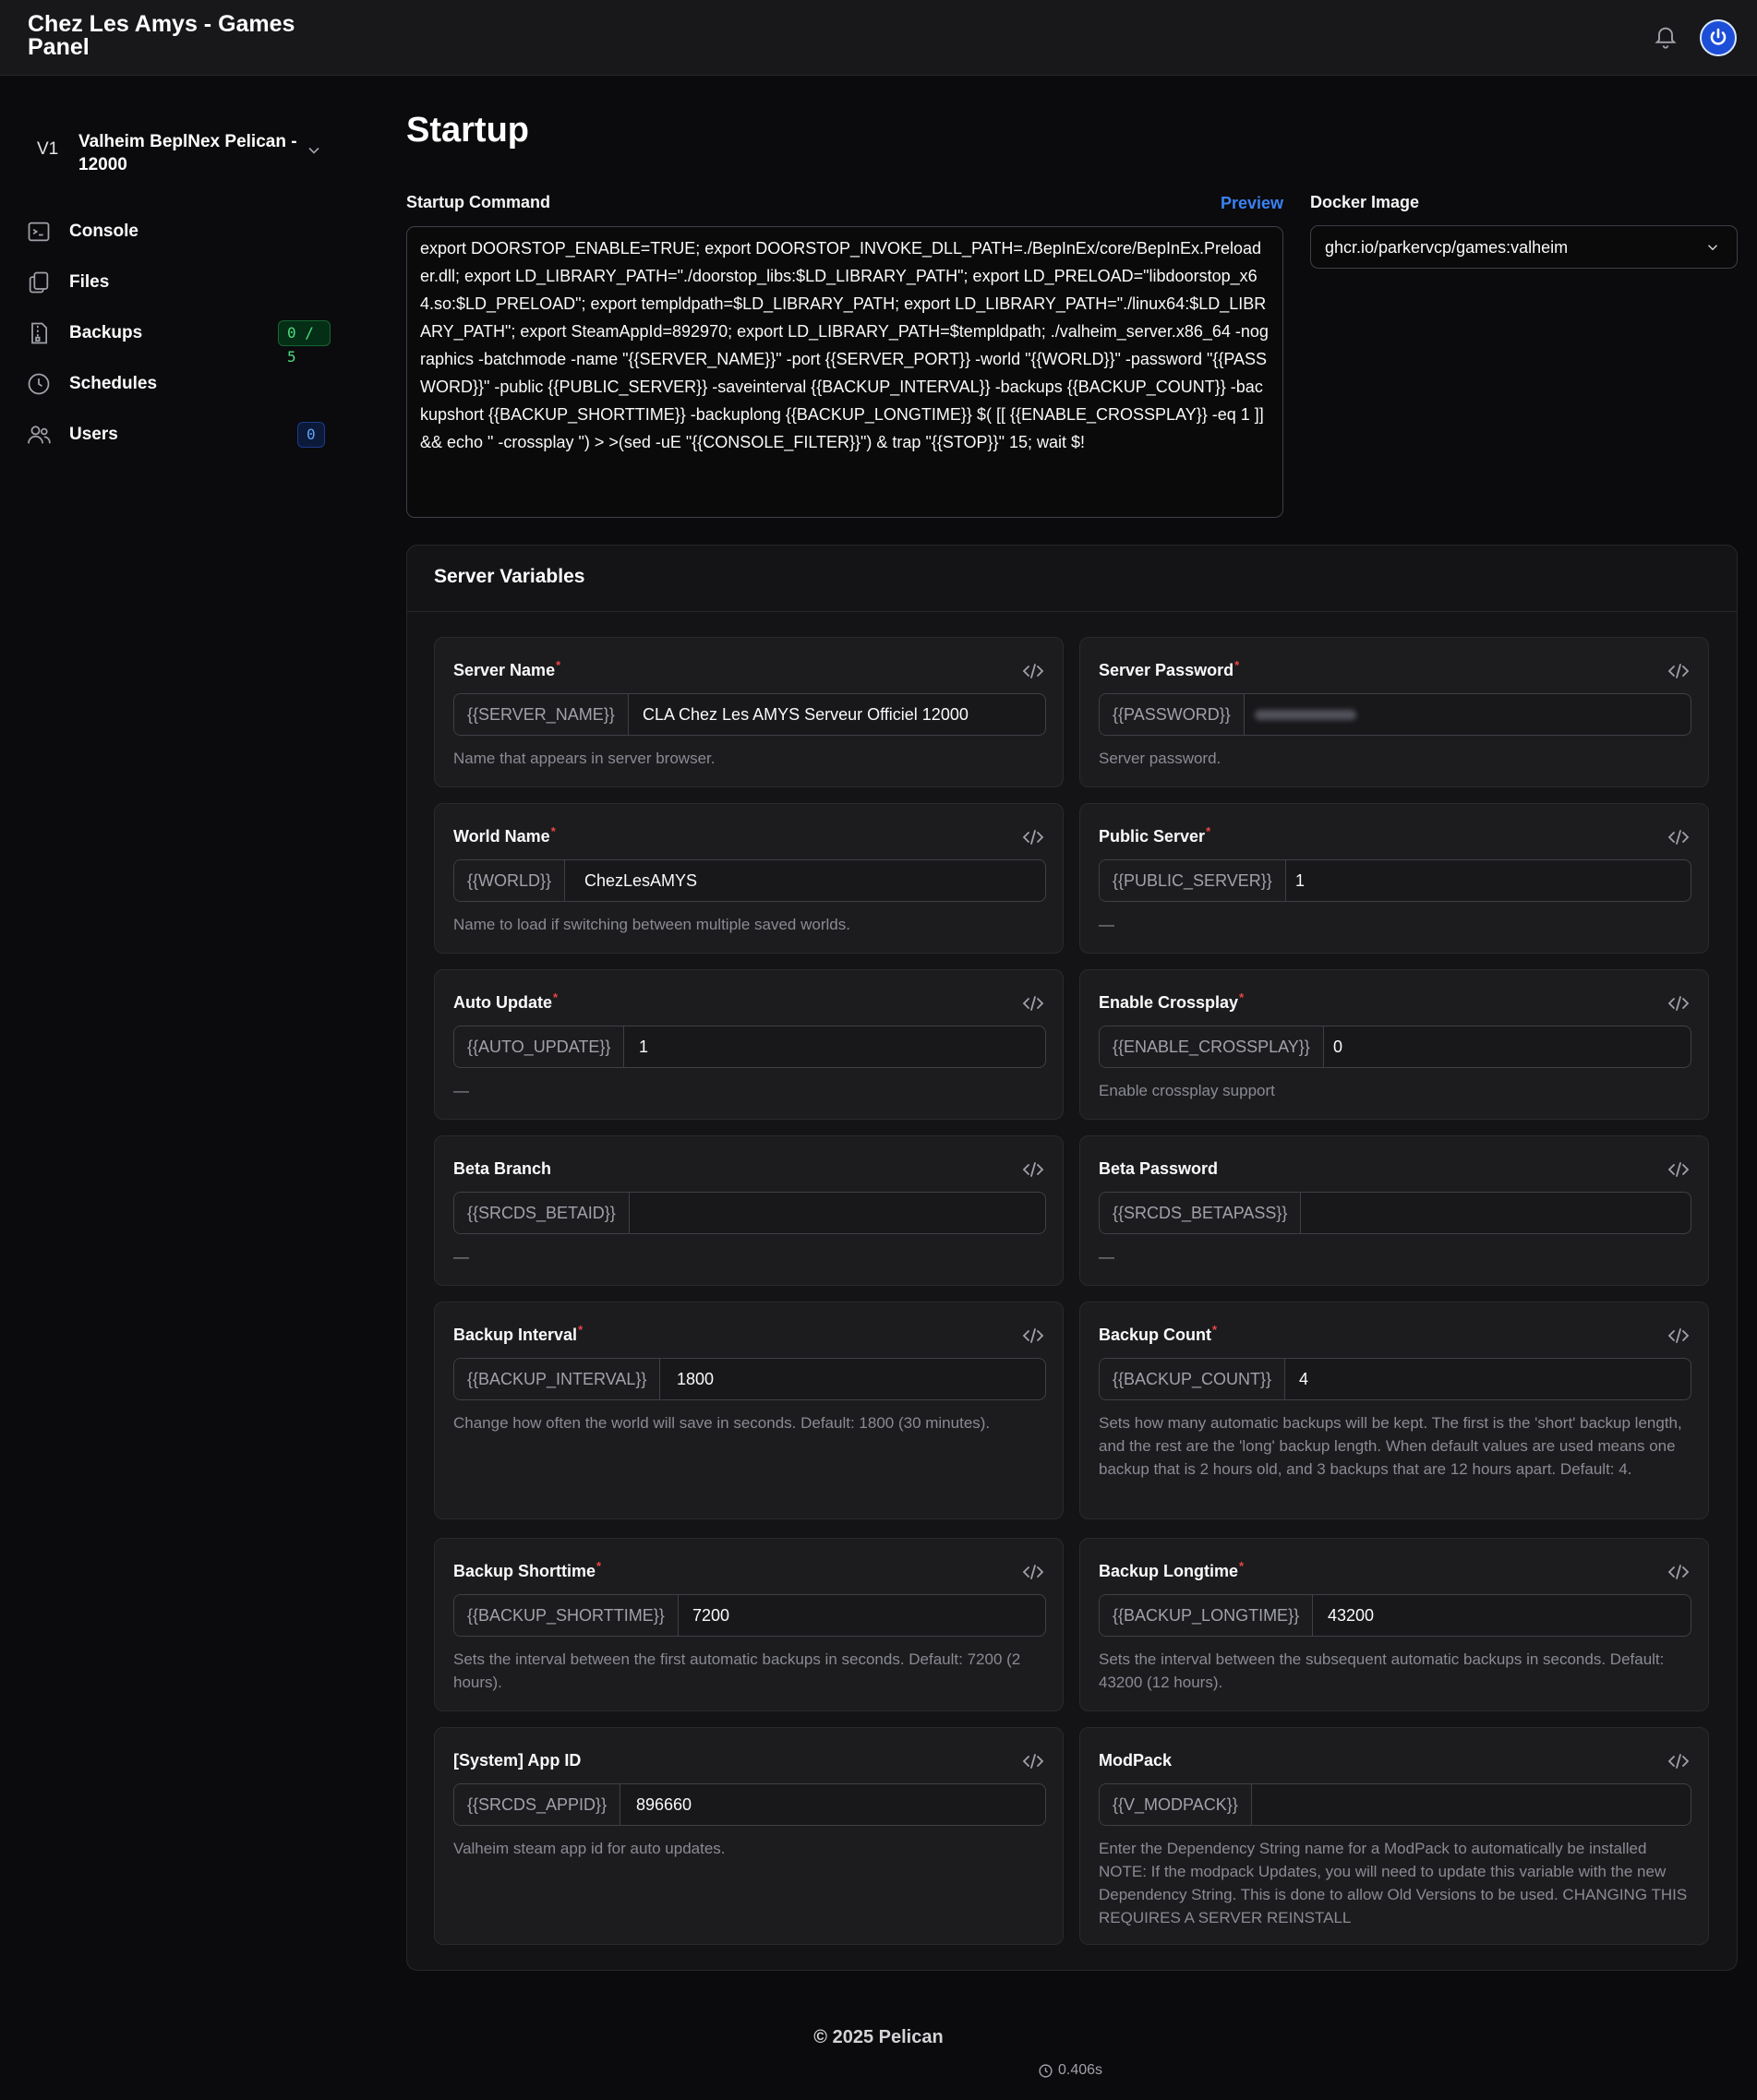 Image resolution: width=1757 pixels, height=2100 pixels. What do you see at coordinates (589, 1848) in the screenshot?
I see `variable-description: Valheim steam app id for auto updates.` at bounding box center [589, 1848].